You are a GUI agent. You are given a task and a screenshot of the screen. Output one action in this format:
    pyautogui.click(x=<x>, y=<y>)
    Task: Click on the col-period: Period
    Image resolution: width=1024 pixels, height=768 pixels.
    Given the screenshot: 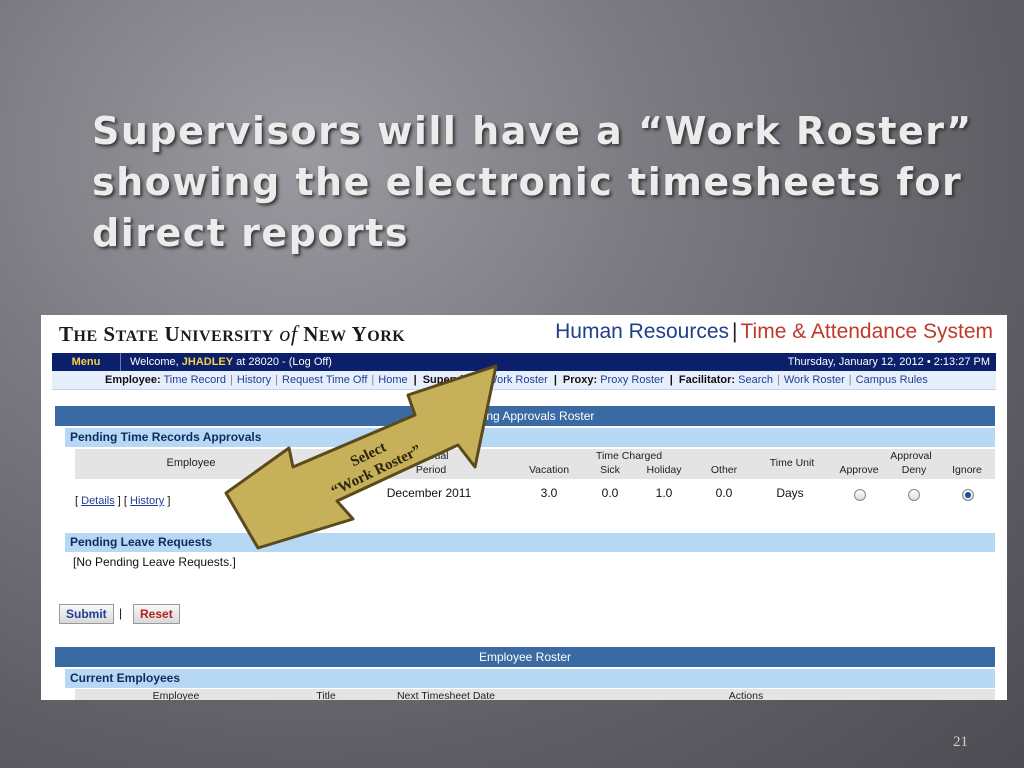 What is the action you would take?
    pyautogui.click(x=431, y=470)
    